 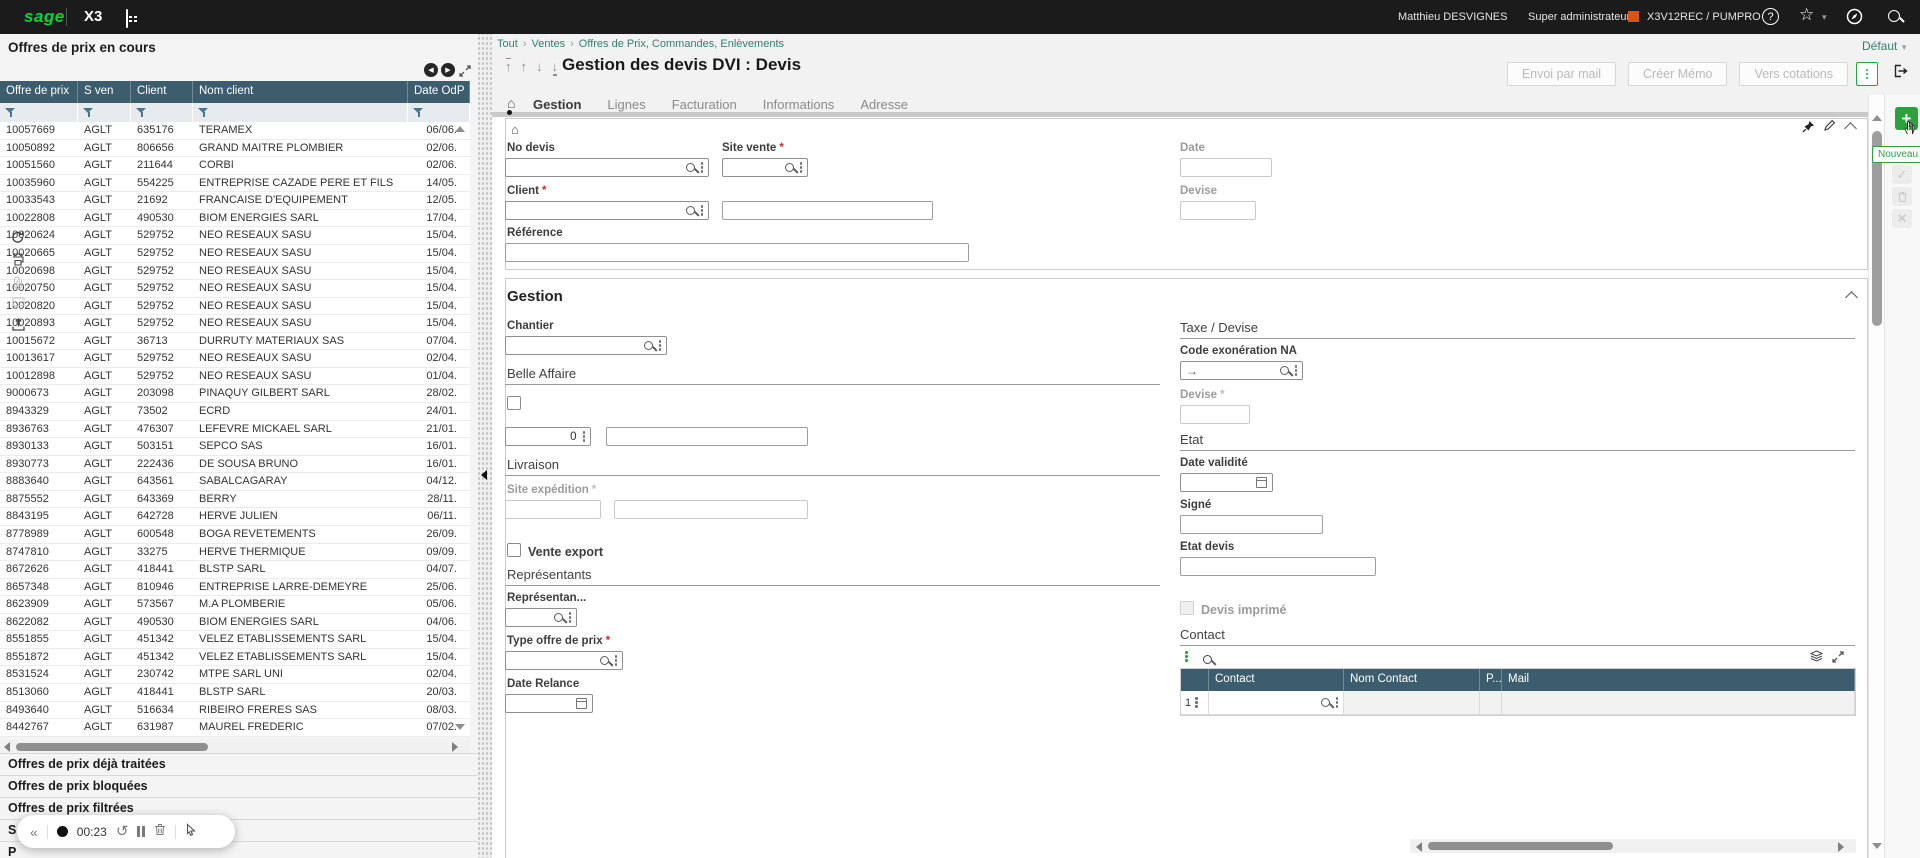 I want to click on table-scroll-up-icon, so click(x=460, y=129).